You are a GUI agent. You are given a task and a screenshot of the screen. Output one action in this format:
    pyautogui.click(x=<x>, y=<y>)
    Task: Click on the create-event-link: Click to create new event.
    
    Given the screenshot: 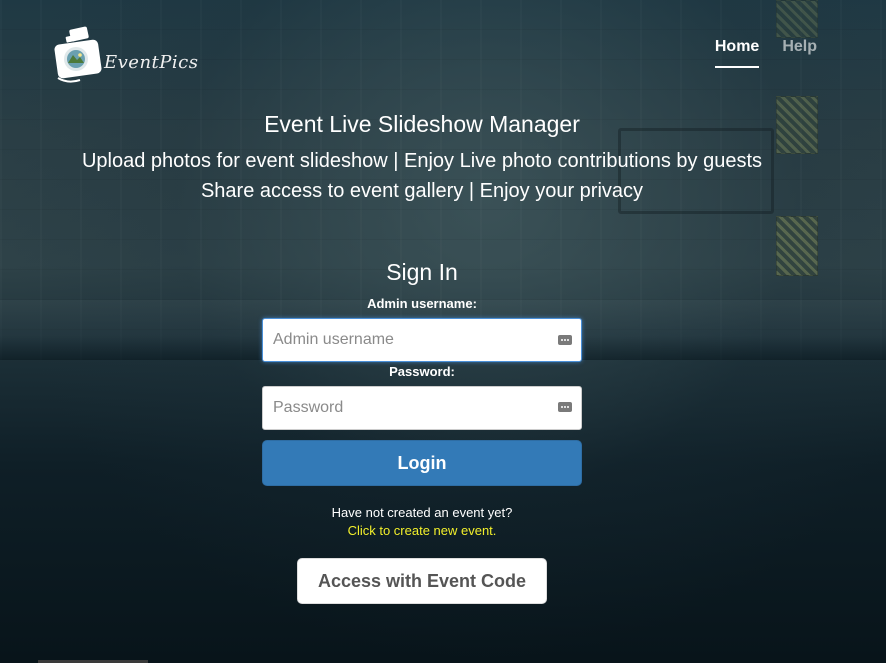 What is the action you would take?
    pyautogui.click(x=422, y=530)
    